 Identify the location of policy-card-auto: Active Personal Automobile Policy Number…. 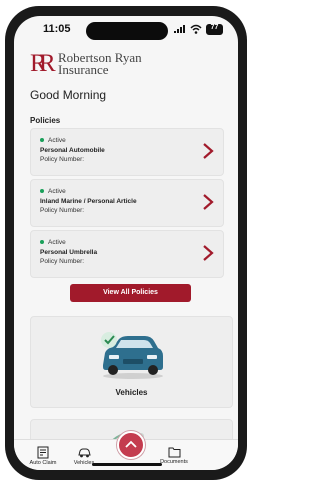
(127, 152).